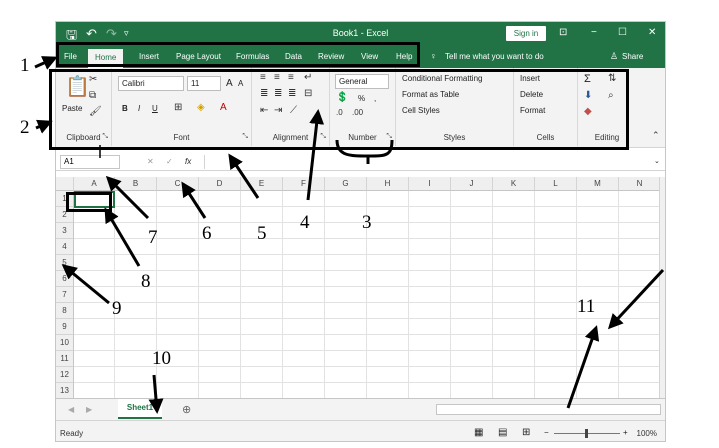  Describe the element at coordinates (647, 433) in the screenshot. I see `zoom-level: 100%` at that location.